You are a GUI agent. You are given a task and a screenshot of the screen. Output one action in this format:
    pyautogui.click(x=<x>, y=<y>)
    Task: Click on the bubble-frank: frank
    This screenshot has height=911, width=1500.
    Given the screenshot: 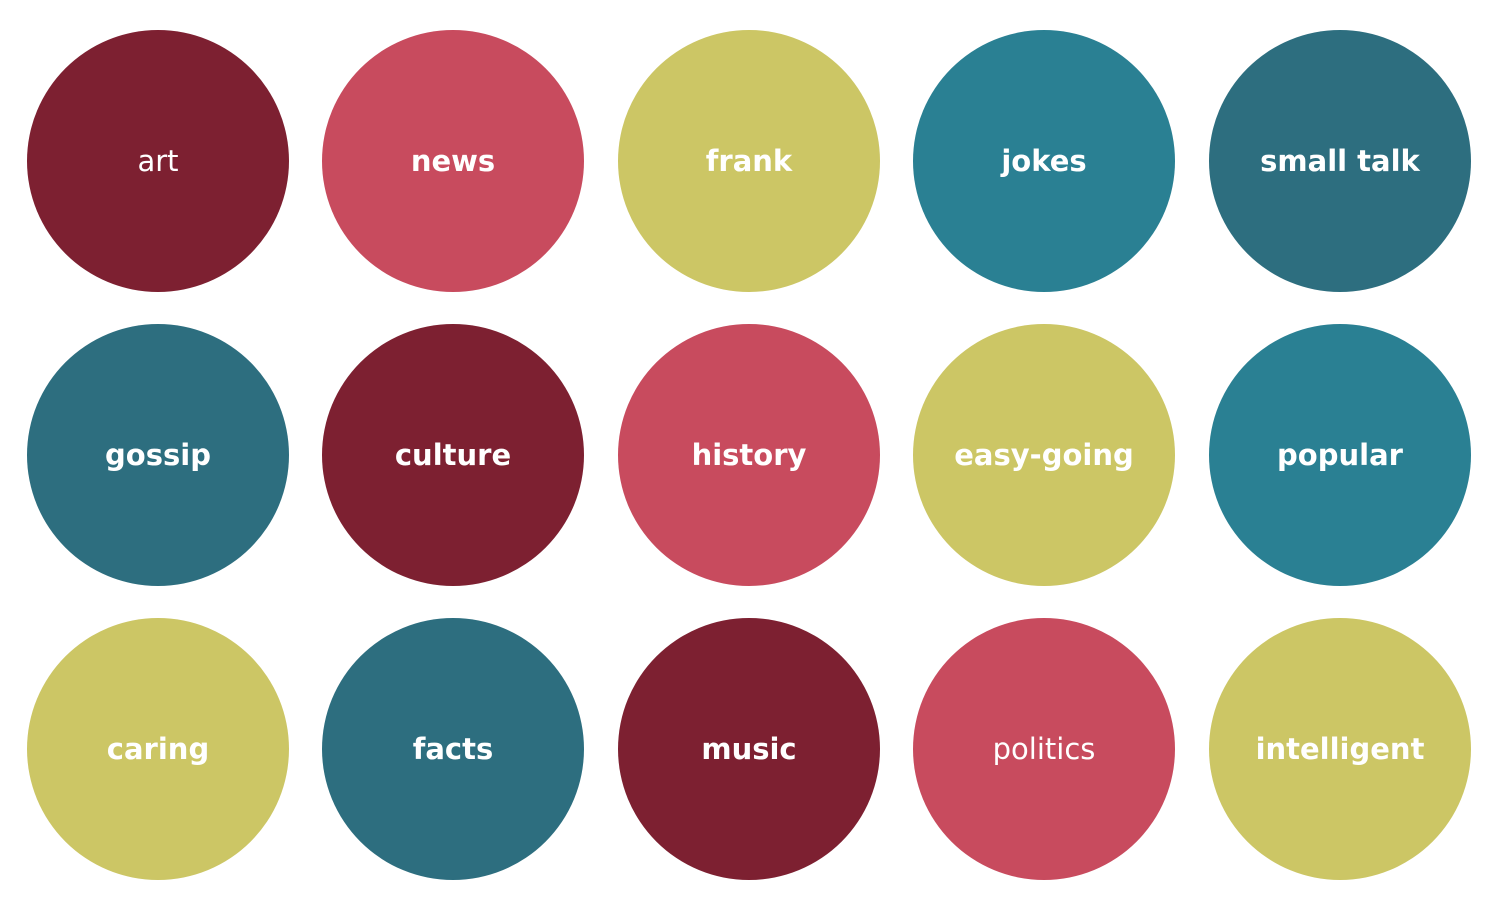 What is the action you would take?
    pyautogui.click(x=749, y=161)
    